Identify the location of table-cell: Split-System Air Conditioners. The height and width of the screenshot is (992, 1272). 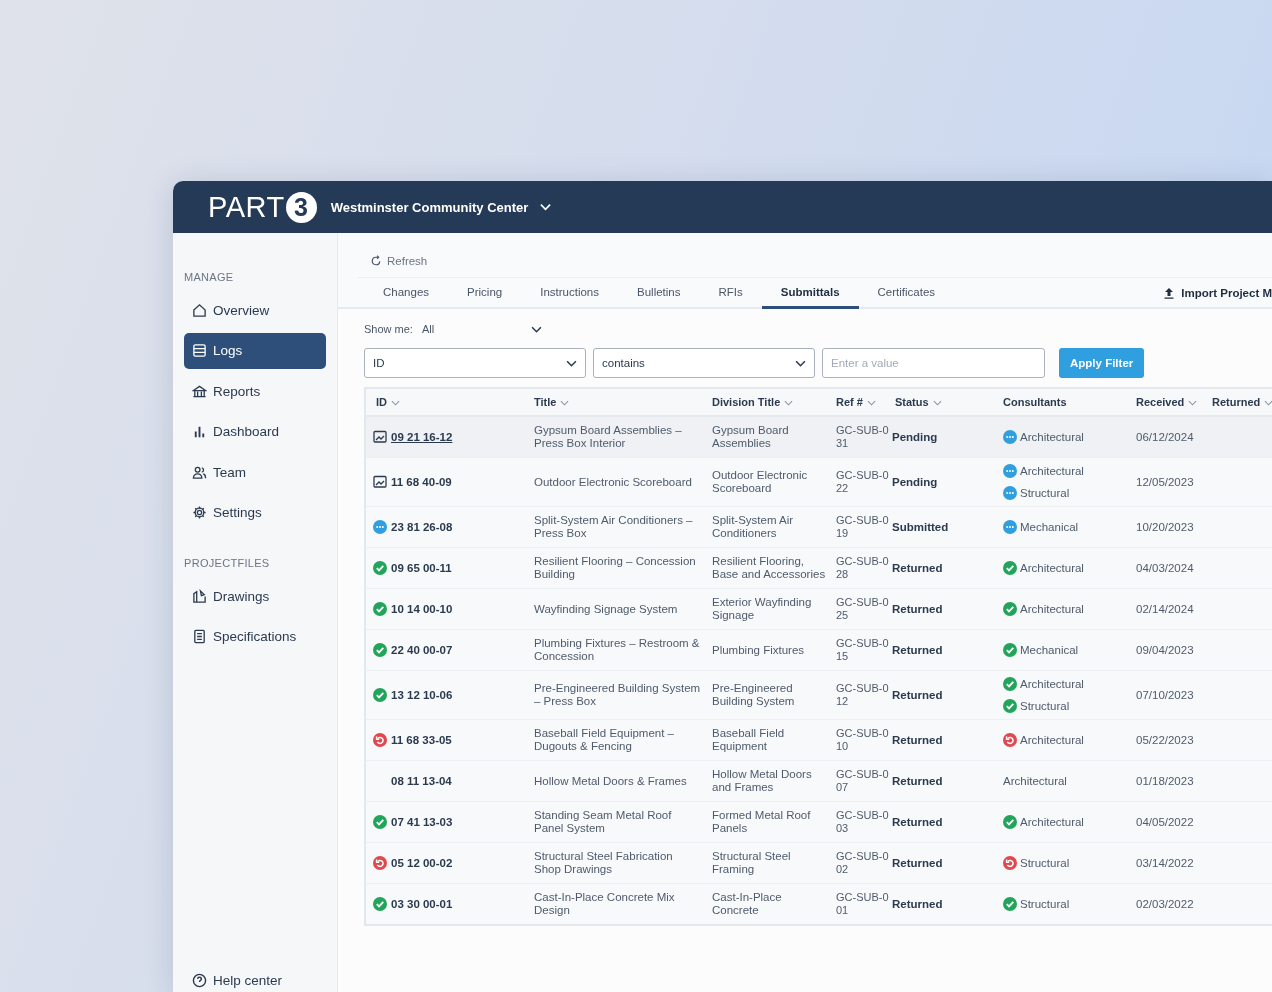
(769, 527).